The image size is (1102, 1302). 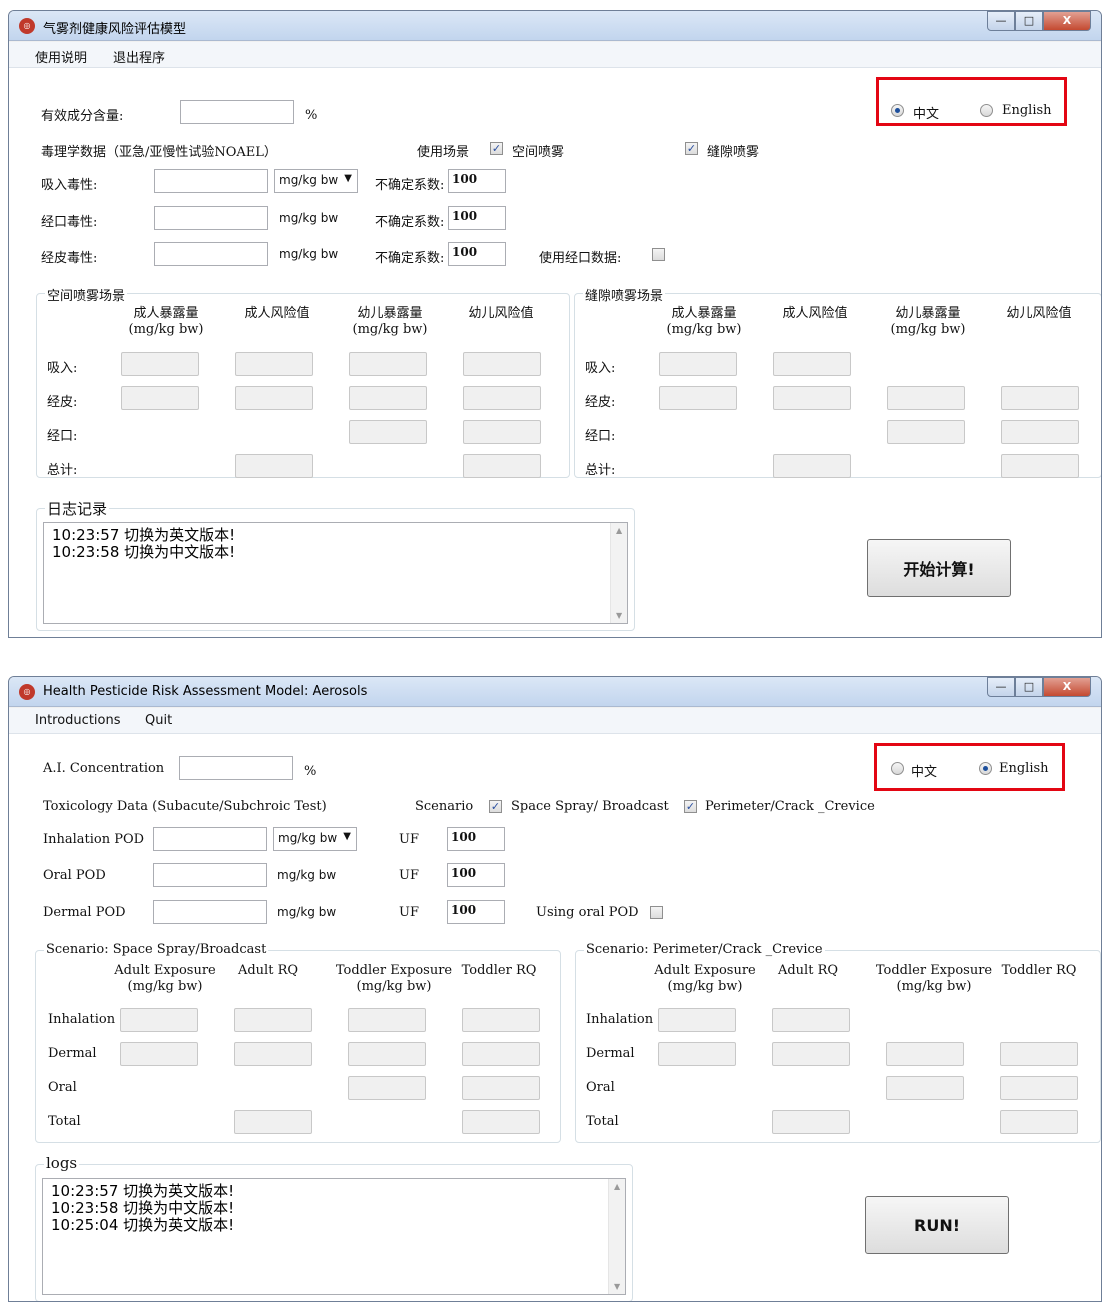 I want to click on row-total: 总计:, so click(x=62, y=470).